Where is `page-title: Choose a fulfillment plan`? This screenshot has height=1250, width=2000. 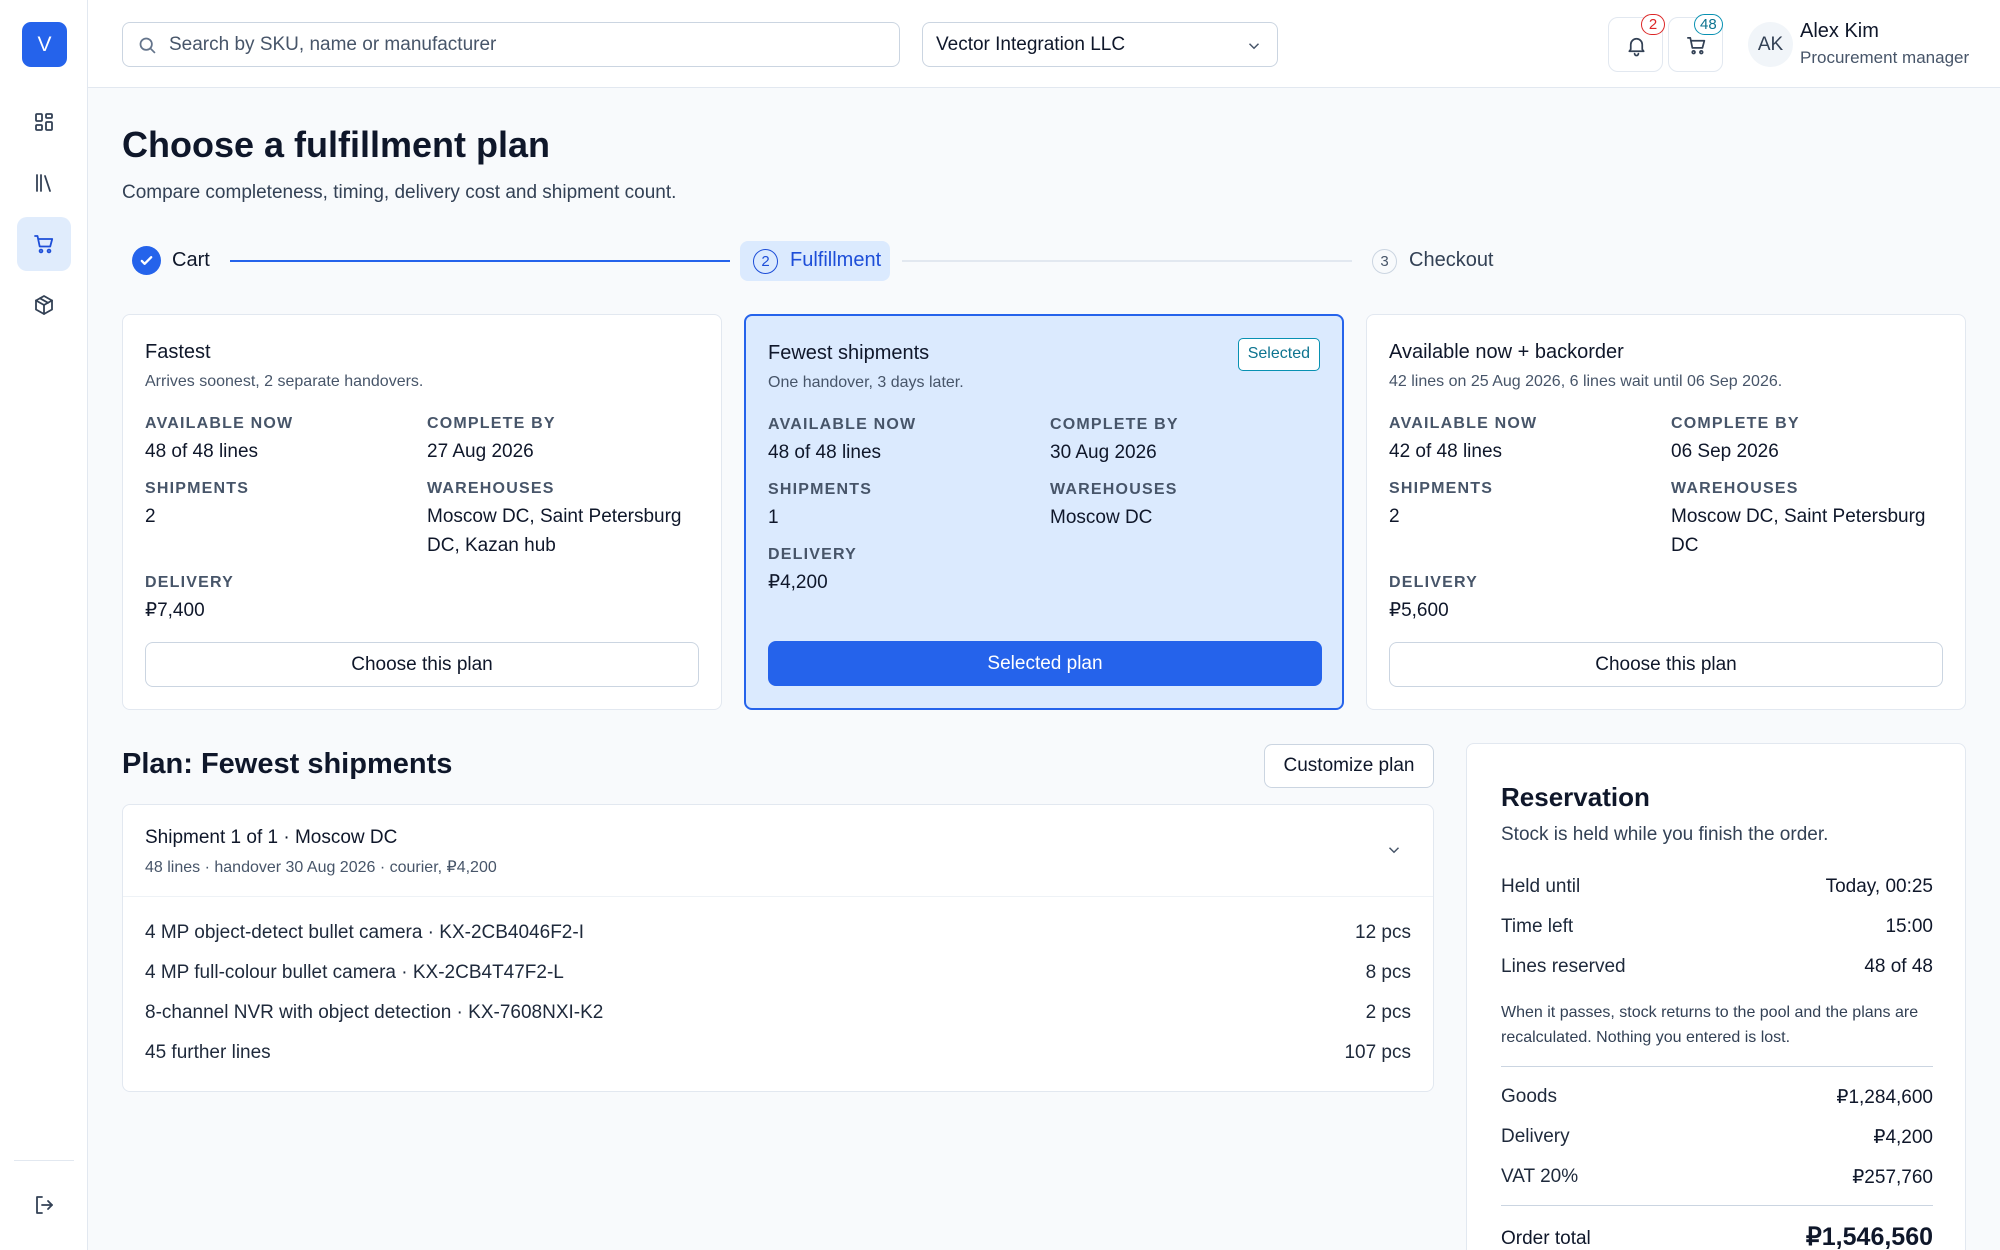 page-title: Choose a fulfillment plan is located at coordinates (336, 144).